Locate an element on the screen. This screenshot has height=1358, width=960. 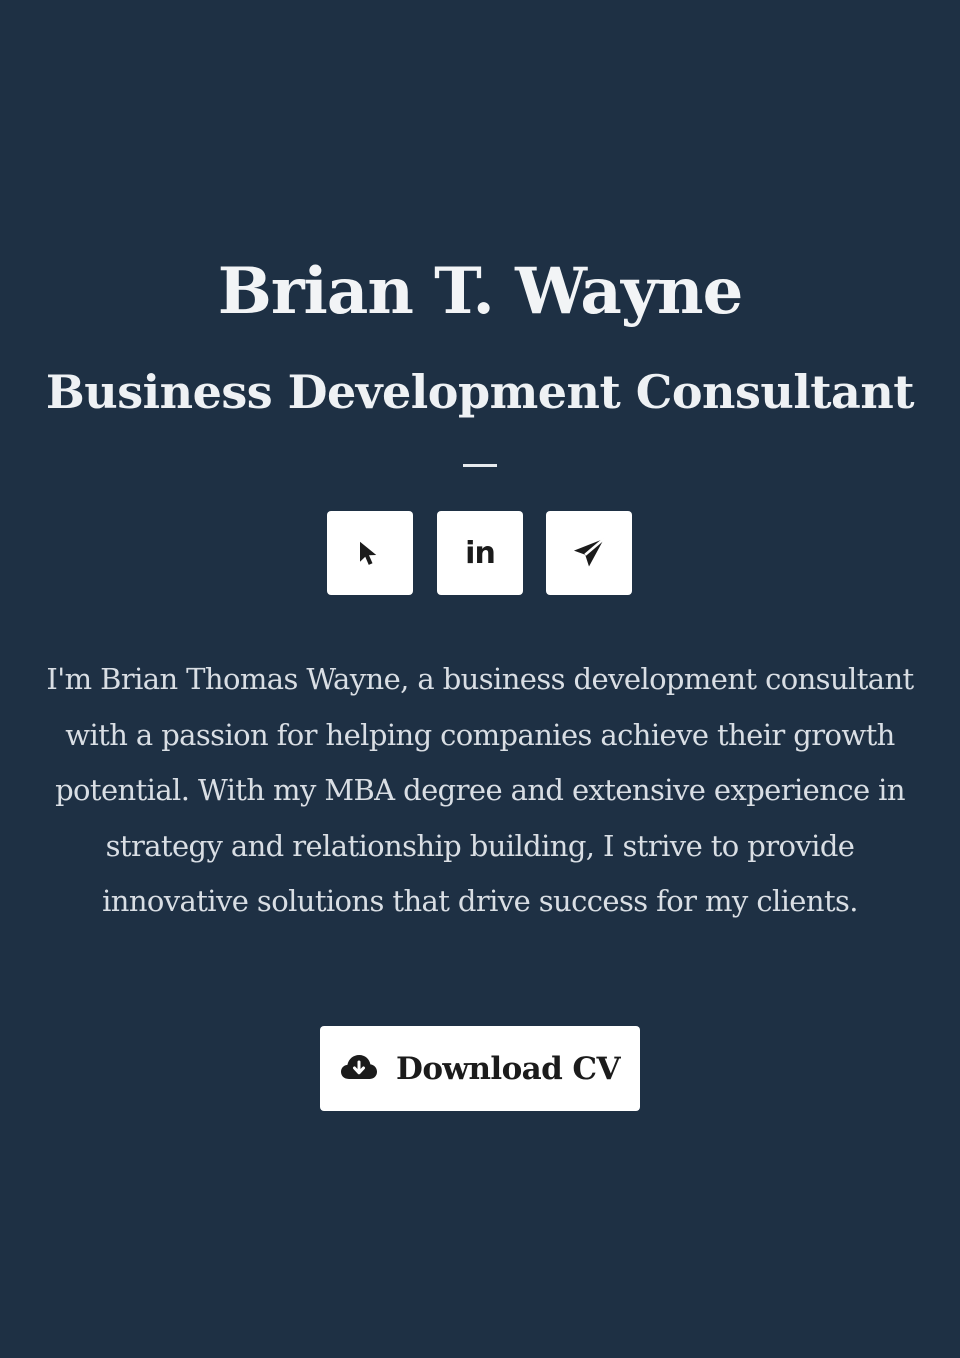
linkedin-icon: in is located at coordinates (480, 553).